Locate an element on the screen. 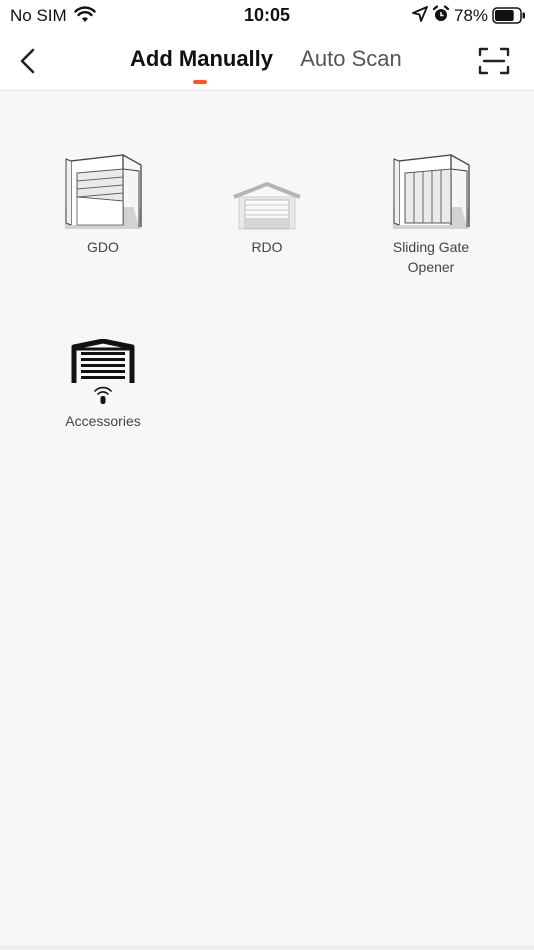  battery-icon is located at coordinates (509, 18).